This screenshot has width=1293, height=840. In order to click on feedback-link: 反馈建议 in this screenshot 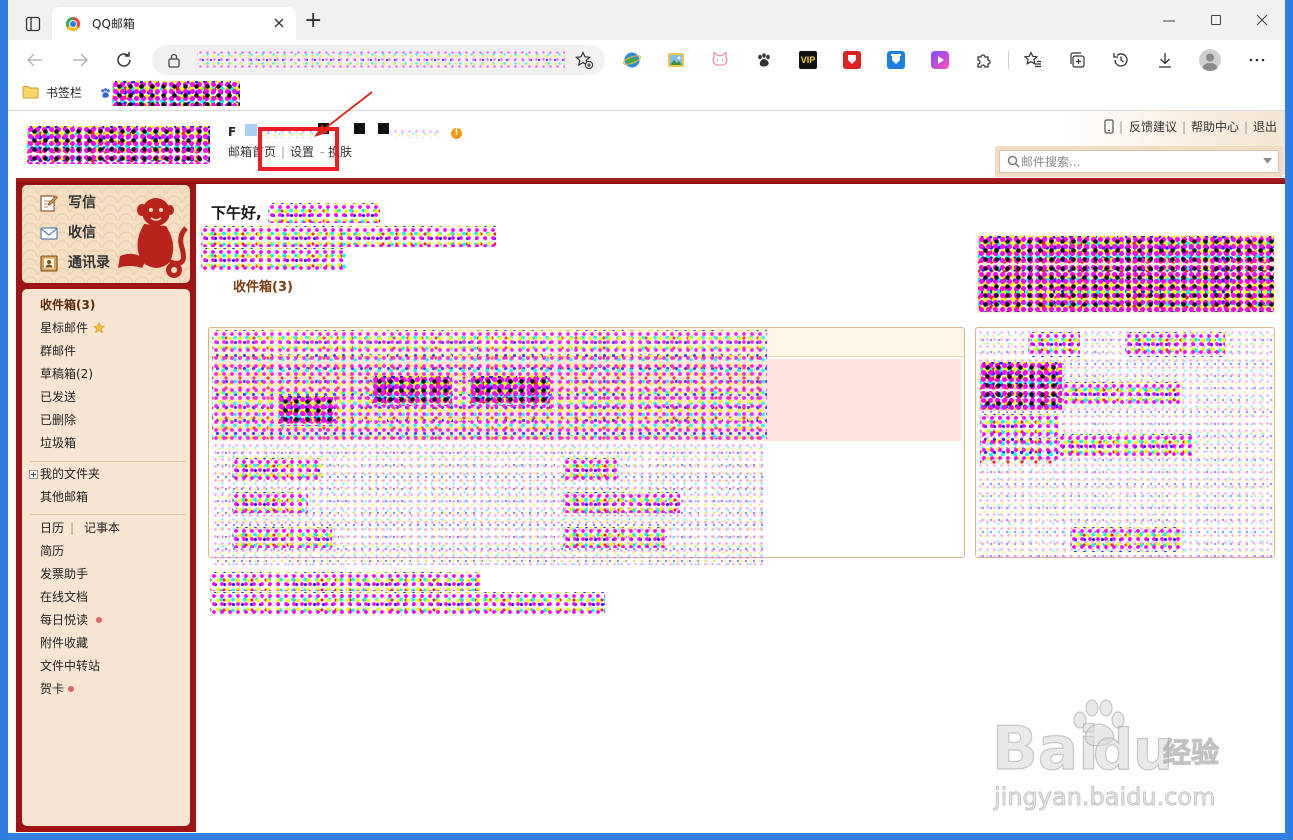, I will do `click(1153, 127)`.